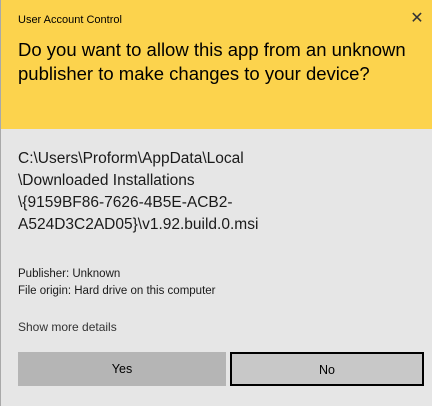 The image size is (440, 406). What do you see at coordinates (436, 203) in the screenshot?
I see `window-edge` at bounding box center [436, 203].